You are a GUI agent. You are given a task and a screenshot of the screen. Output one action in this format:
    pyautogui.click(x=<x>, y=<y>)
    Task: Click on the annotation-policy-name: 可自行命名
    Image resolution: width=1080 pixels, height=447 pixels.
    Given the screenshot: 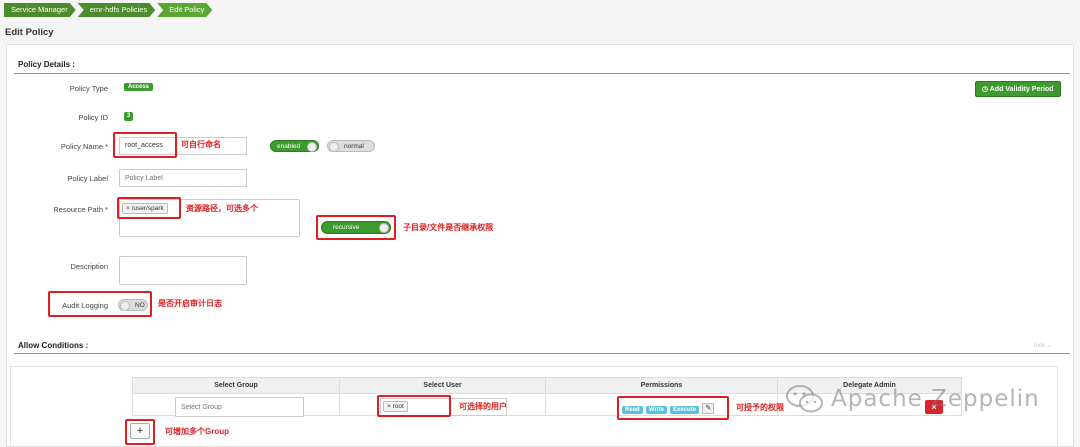 What is the action you would take?
    pyautogui.click(x=201, y=144)
    